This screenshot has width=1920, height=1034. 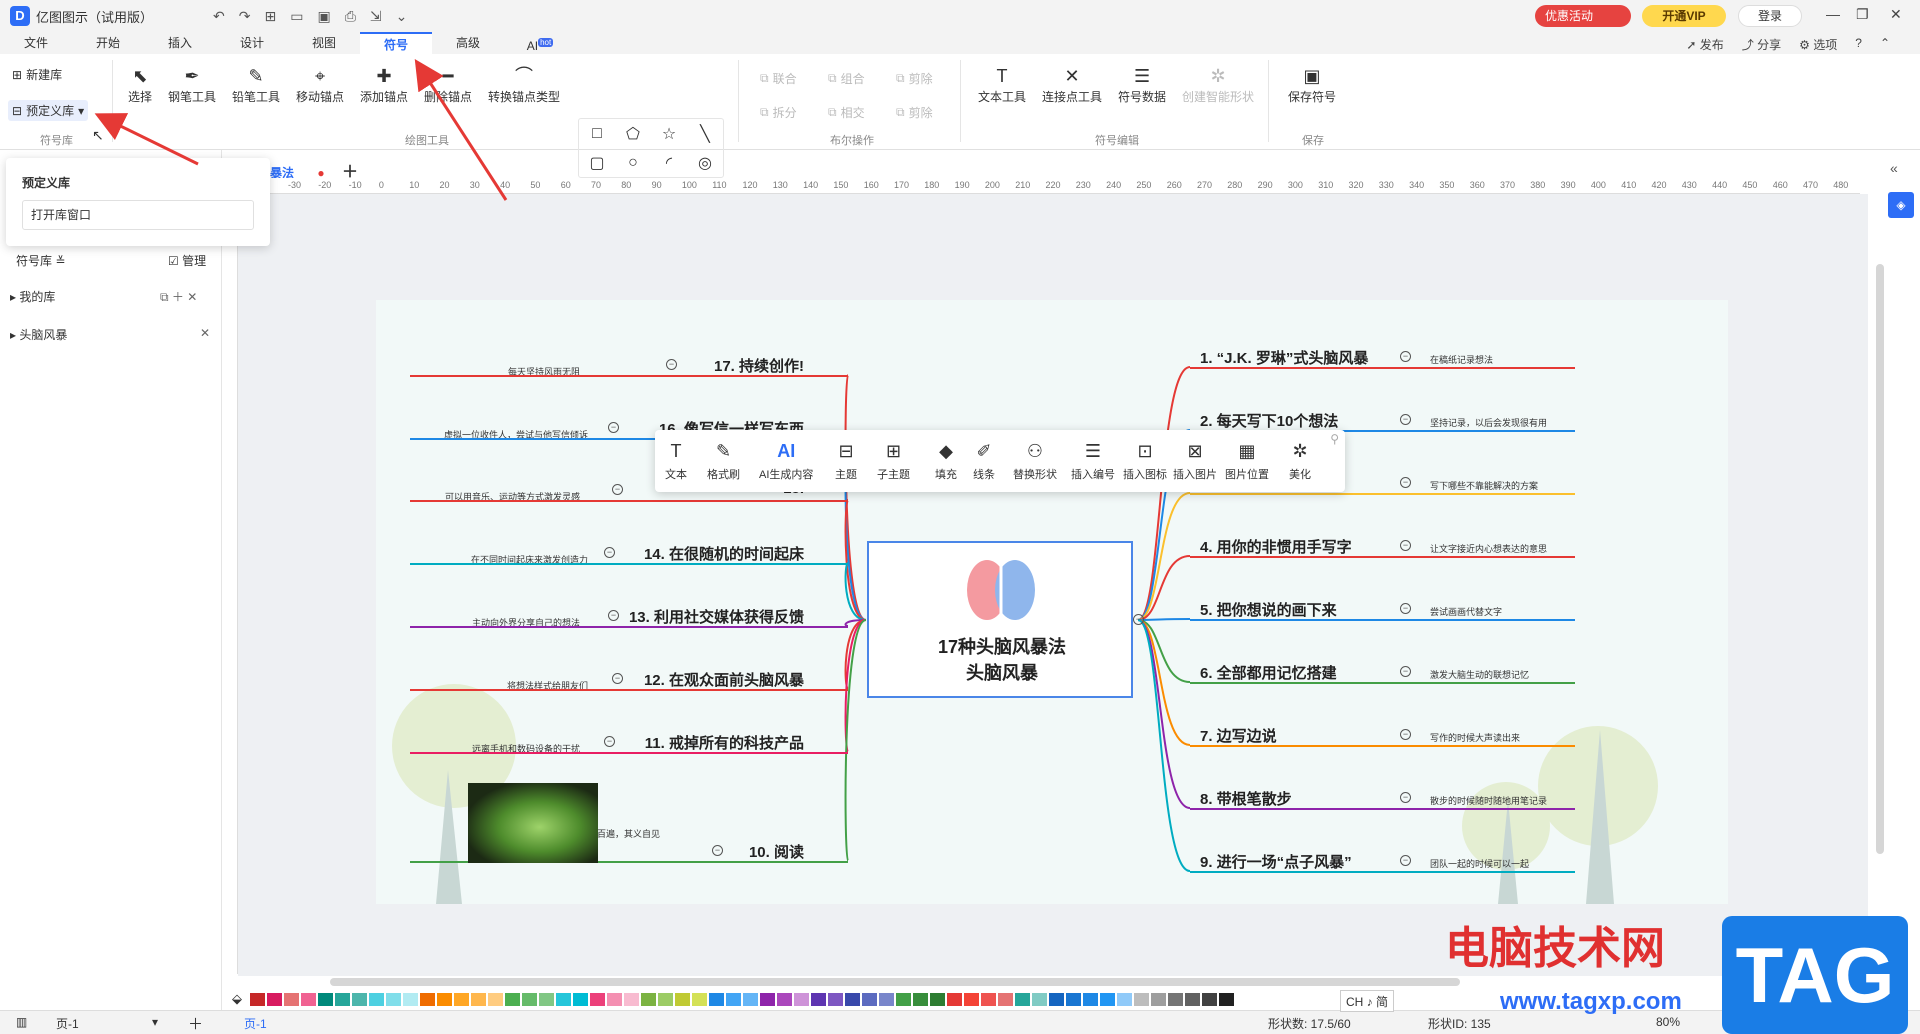 What do you see at coordinates (300, 129) in the screenshot?
I see `annotation-arrows: ↖` at bounding box center [300, 129].